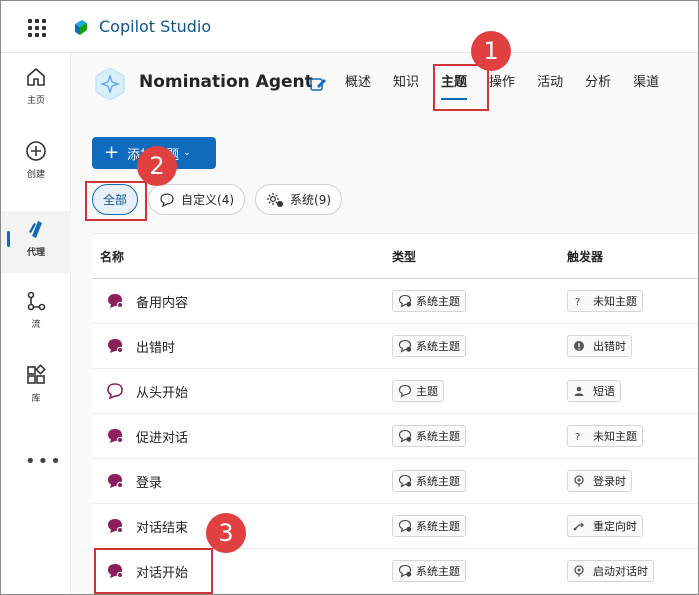 This screenshot has width=699, height=595. I want to click on topic-name: 促进对话, so click(162, 436).